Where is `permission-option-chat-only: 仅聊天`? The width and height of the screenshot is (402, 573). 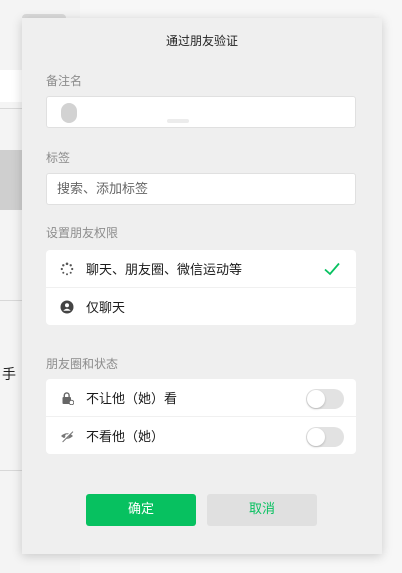 permission-option-chat-only: 仅聊天 is located at coordinates (201, 306).